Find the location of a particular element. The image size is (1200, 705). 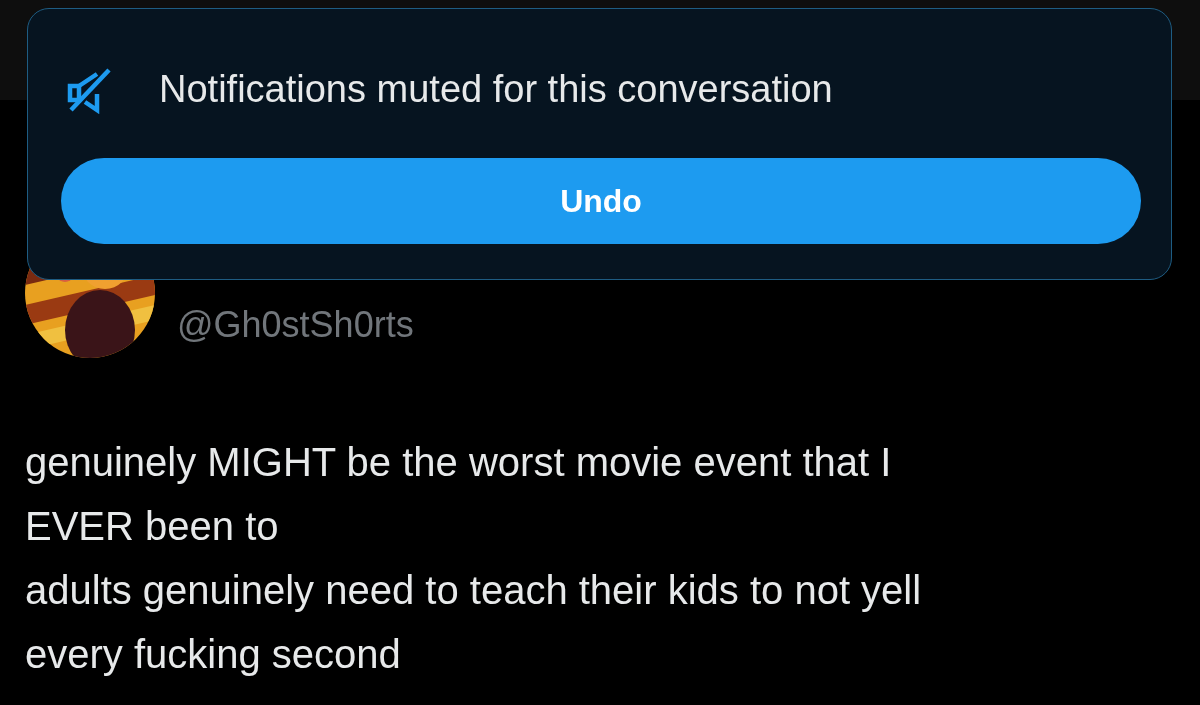

user-handle: @Gh0stSh0rts is located at coordinates (295, 325).